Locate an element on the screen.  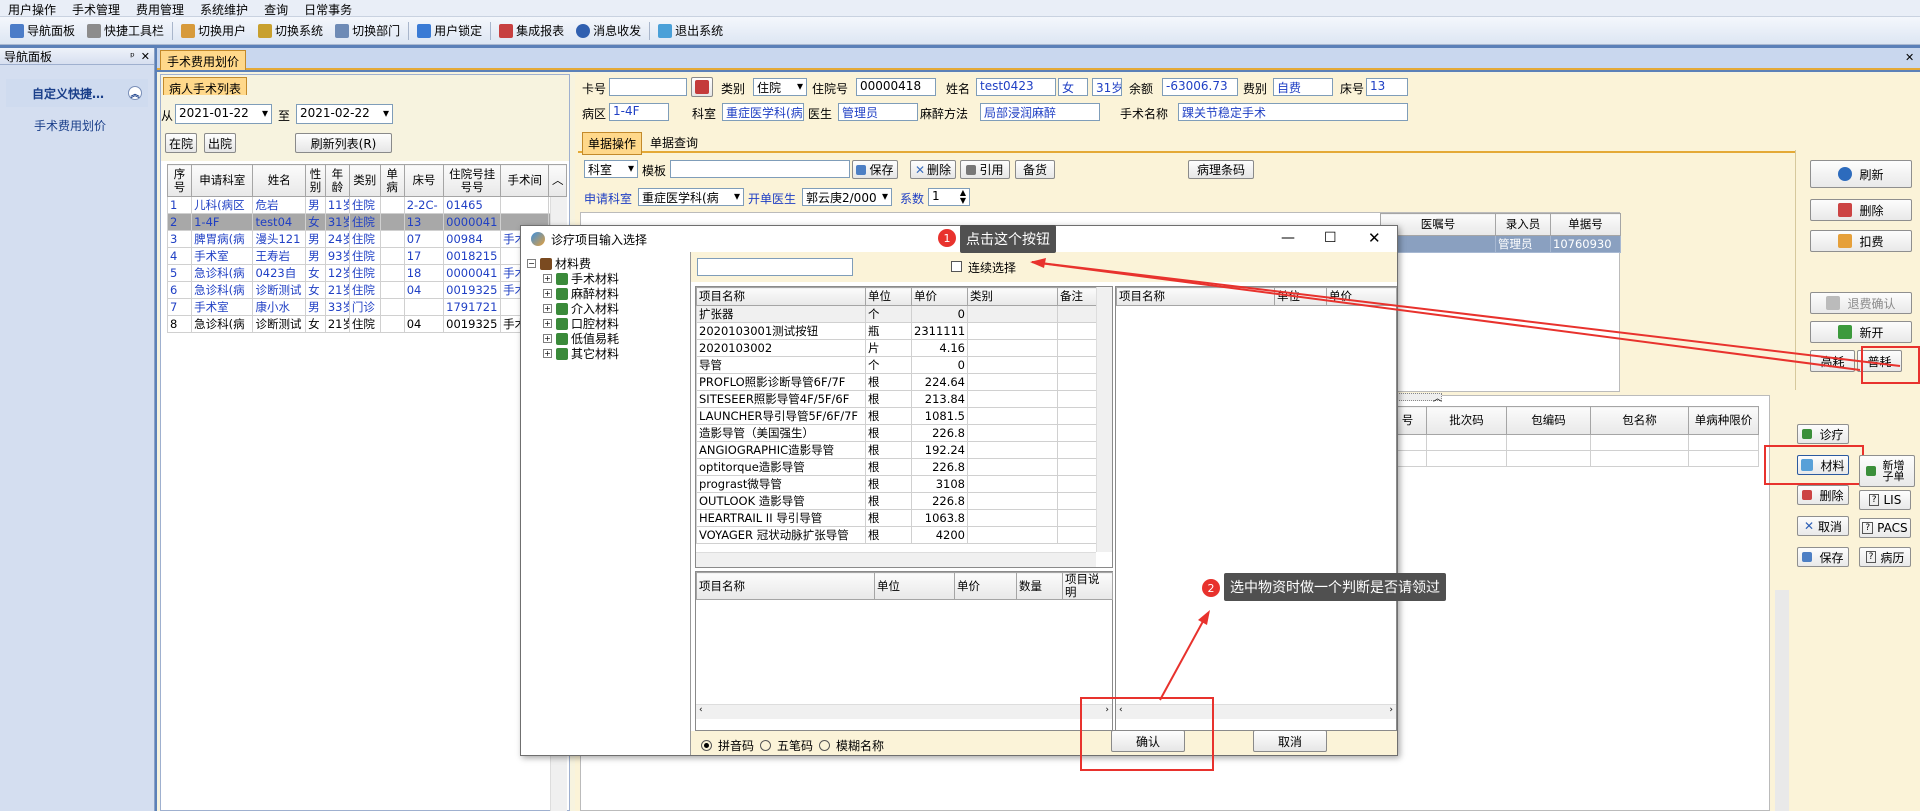
table-cell: 管理员 is located at coordinates (1523, 244).